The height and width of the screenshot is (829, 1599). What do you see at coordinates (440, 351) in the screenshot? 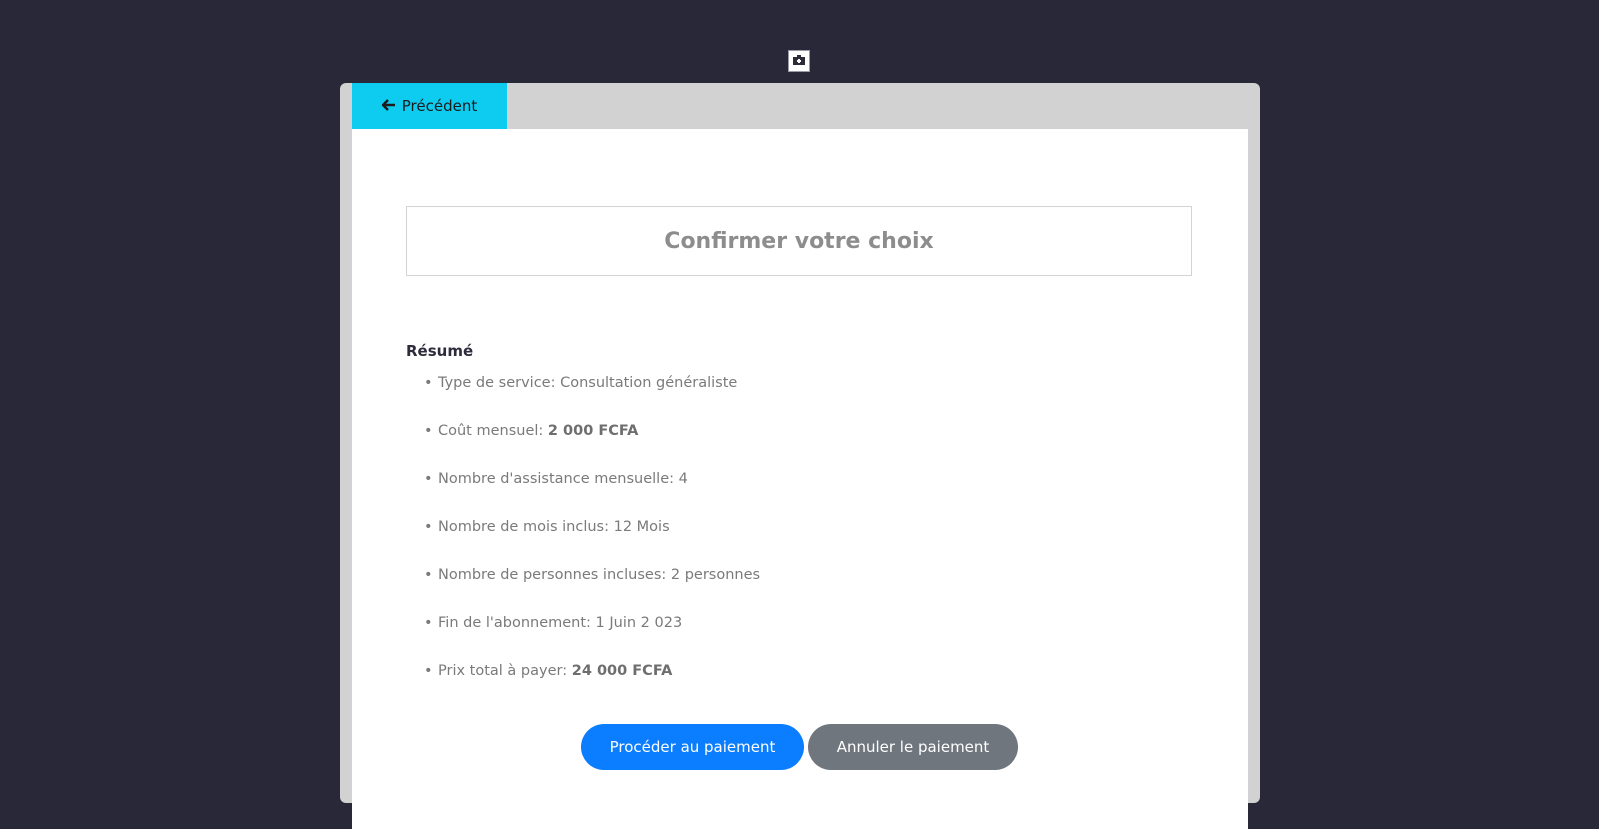
I see `summary-heading: Résumé` at bounding box center [440, 351].